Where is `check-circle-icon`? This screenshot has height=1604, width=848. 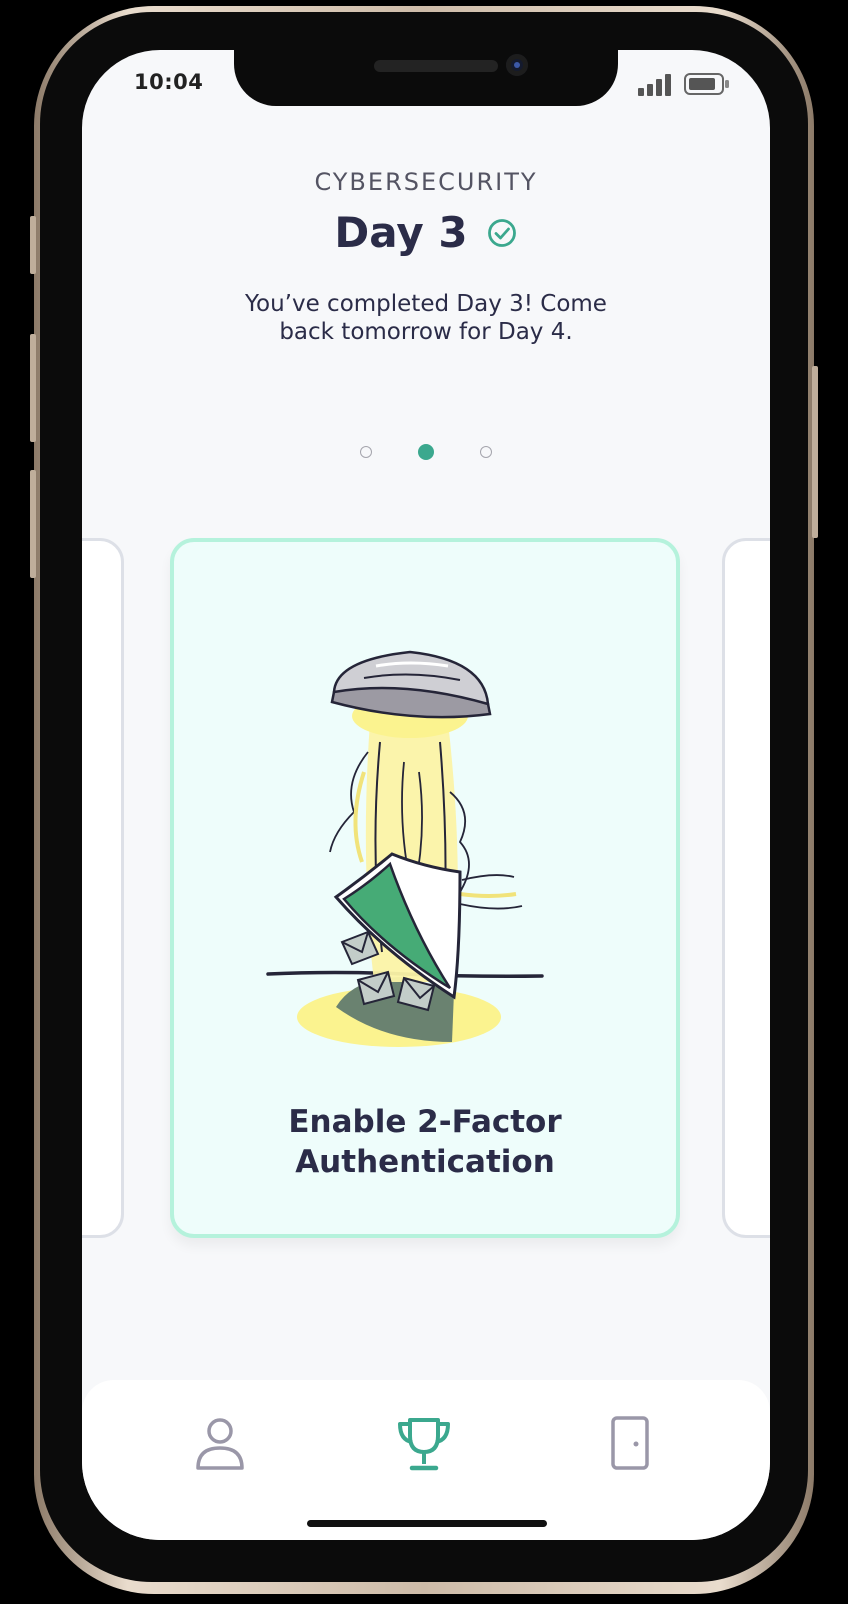 check-circle-icon is located at coordinates (501, 232).